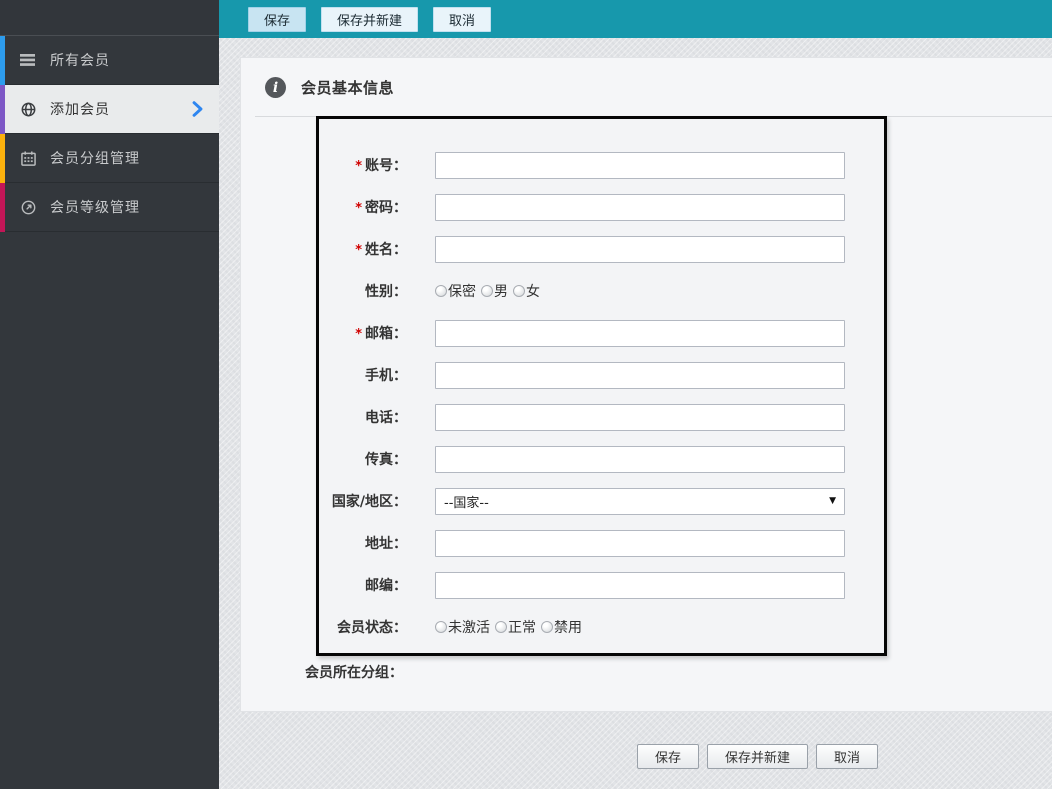 This screenshot has height=789, width=1052. Describe the element at coordinates (329, 87) in the screenshot. I see `panel-header: i 会员基本信息` at that location.